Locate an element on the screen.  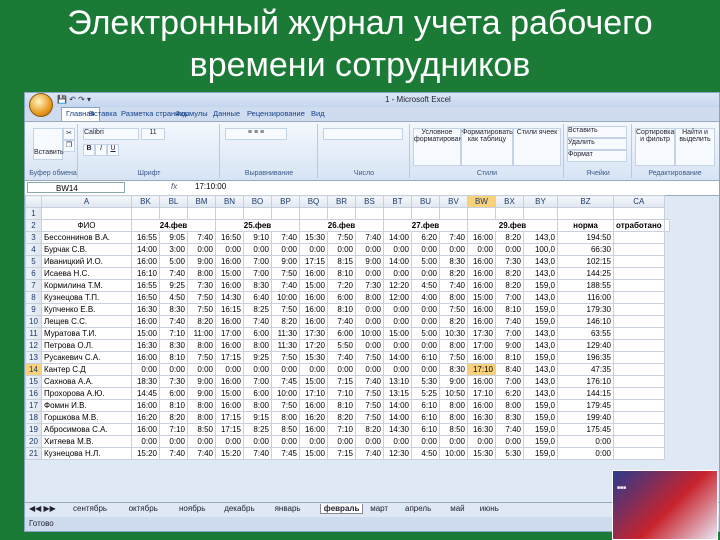
norm-cell: 100,0 is located at coordinates (540, 249).